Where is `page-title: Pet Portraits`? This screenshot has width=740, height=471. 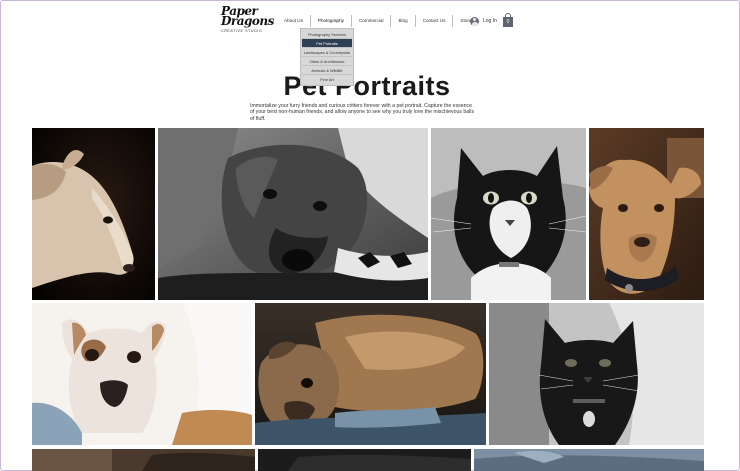 page-title: Pet Portraits is located at coordinates (367, 86).